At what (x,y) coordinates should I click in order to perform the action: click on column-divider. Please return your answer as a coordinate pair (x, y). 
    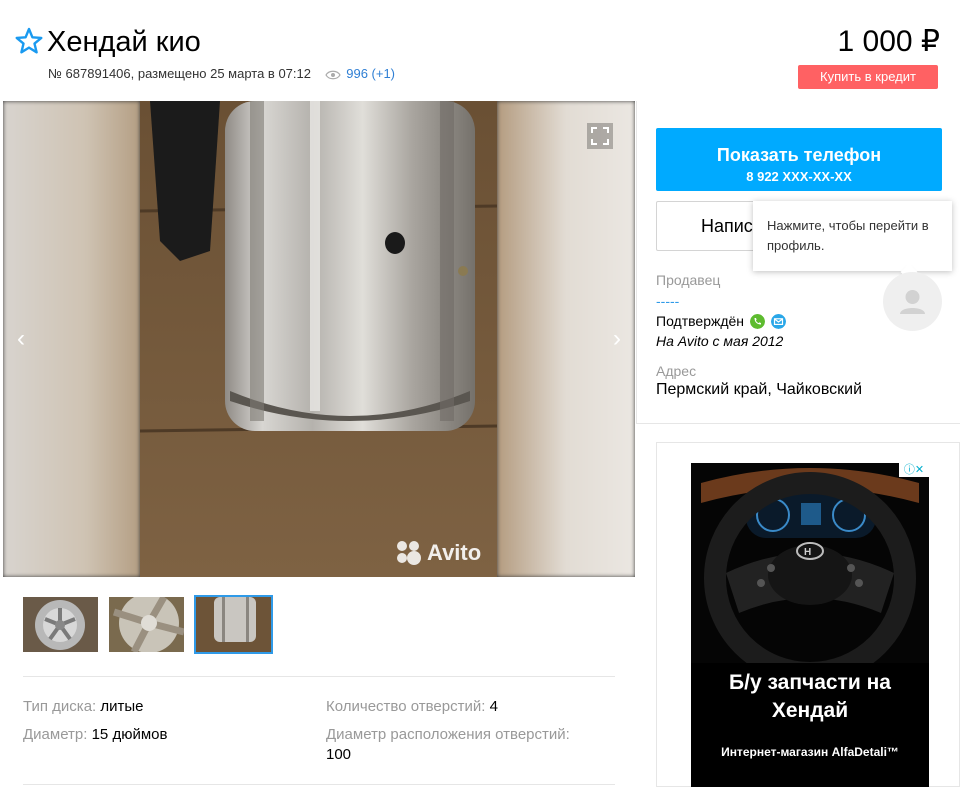
    Looking at the image, I should click on (636, 262).